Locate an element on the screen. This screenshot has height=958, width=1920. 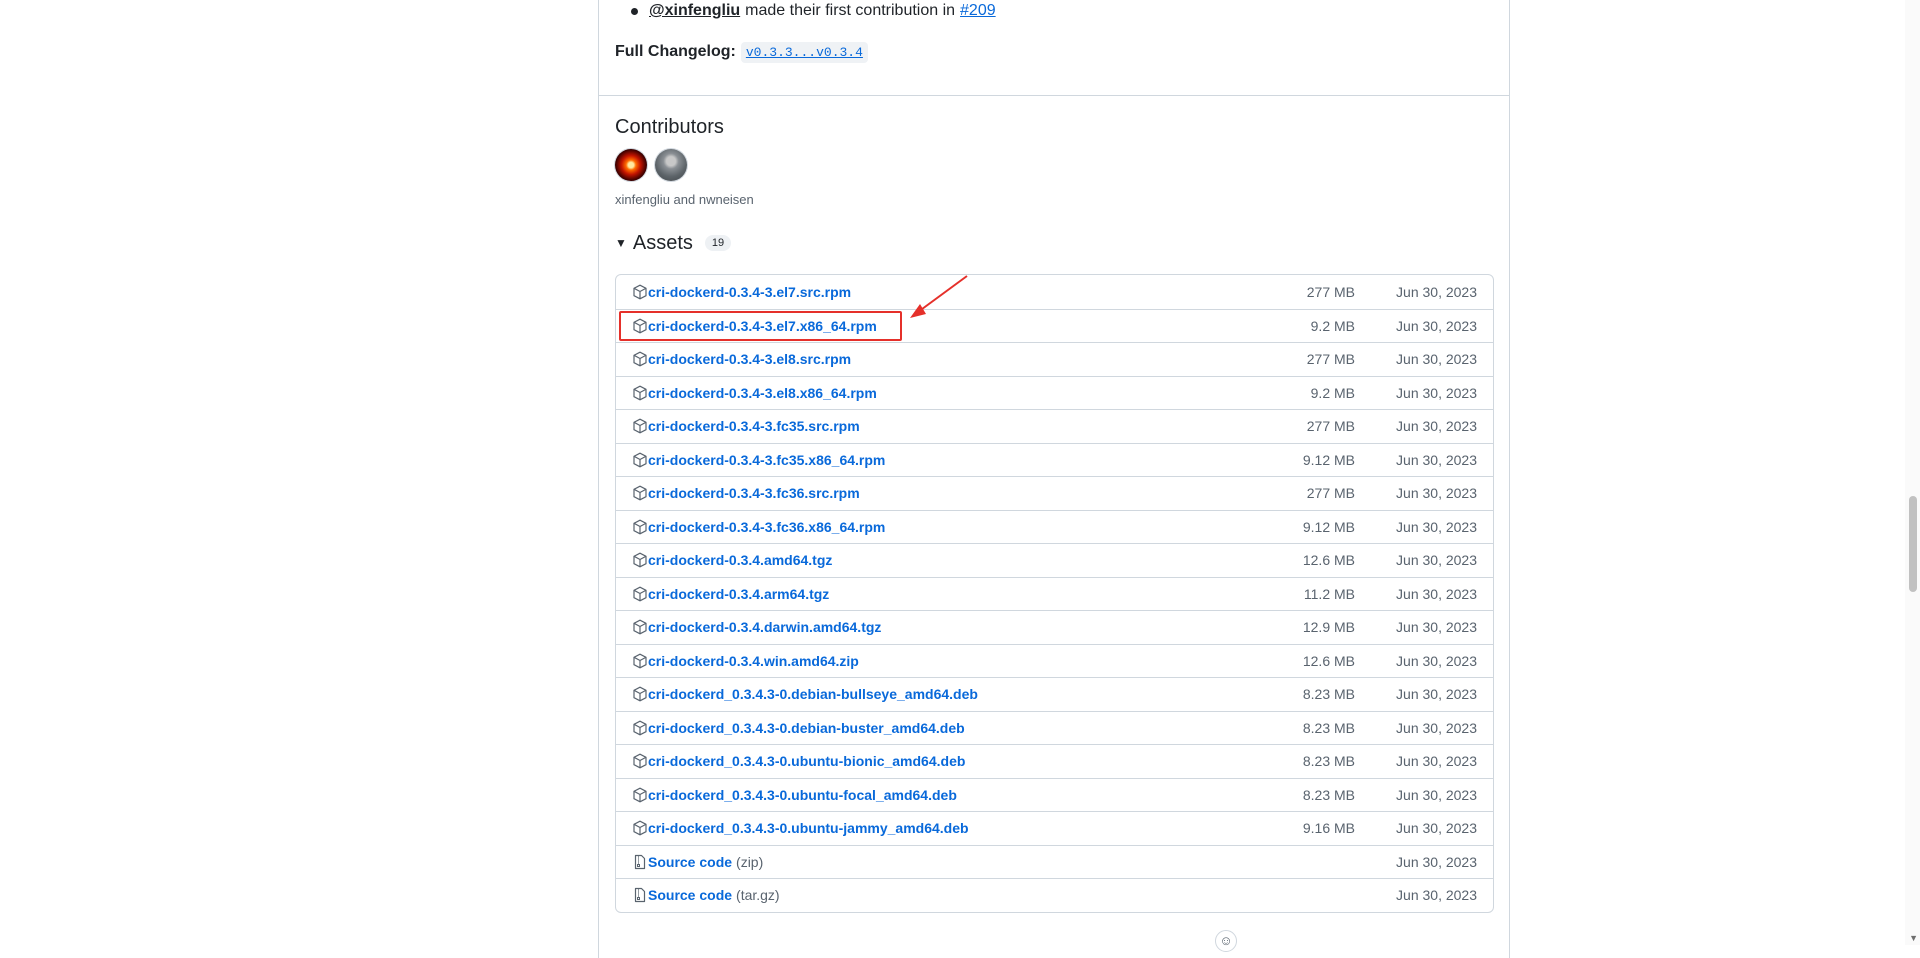
asset-link-group: Source code (zip) is located at coordinates (697, 862).